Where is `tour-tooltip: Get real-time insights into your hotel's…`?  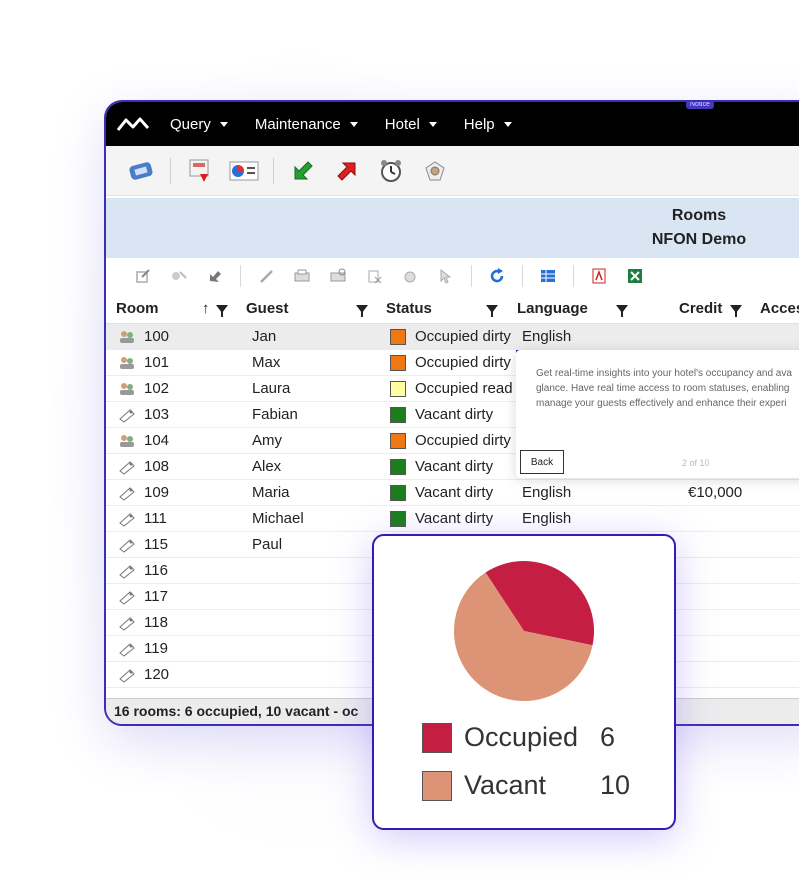 tour-tooltip: Get real-time insights into your hotel's… is located at coordinates (657, 414).